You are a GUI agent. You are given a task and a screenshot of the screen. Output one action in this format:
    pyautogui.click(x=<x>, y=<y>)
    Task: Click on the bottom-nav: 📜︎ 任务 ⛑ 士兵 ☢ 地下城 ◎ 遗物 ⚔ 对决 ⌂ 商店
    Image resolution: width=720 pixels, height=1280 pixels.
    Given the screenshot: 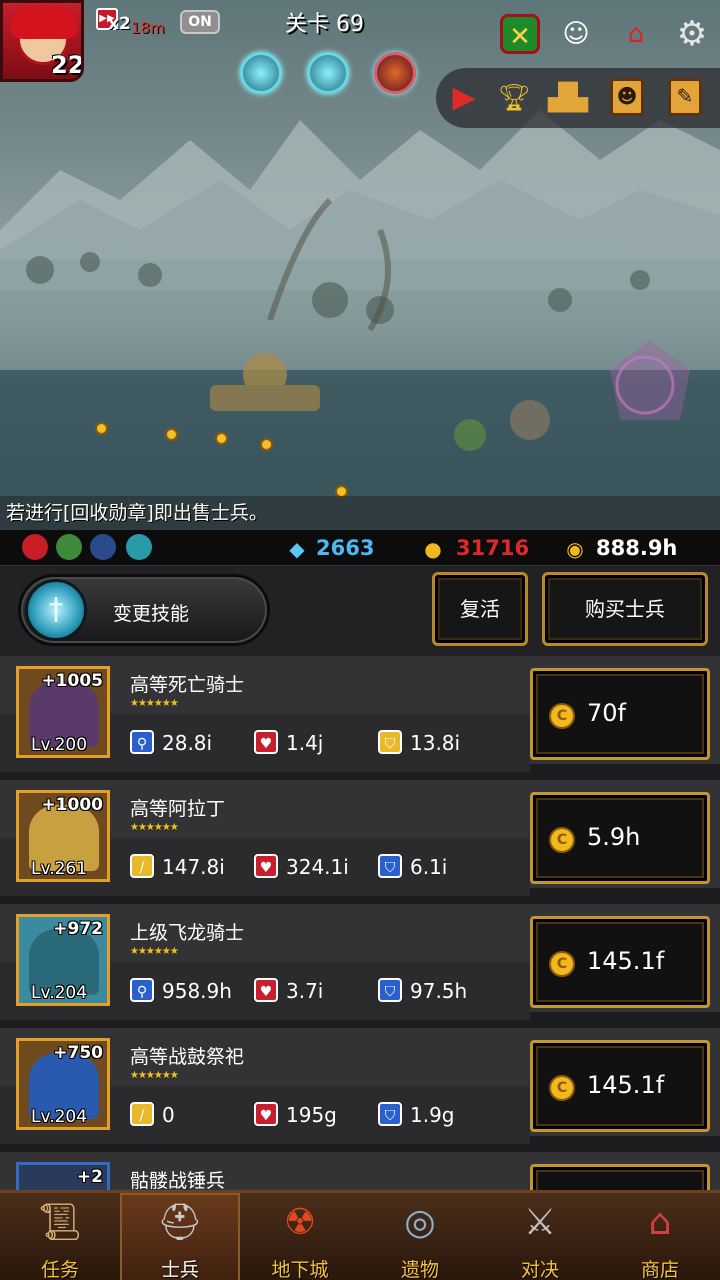 What is the action you would take?
    pyautogui.click(x=360, y=1235)
    